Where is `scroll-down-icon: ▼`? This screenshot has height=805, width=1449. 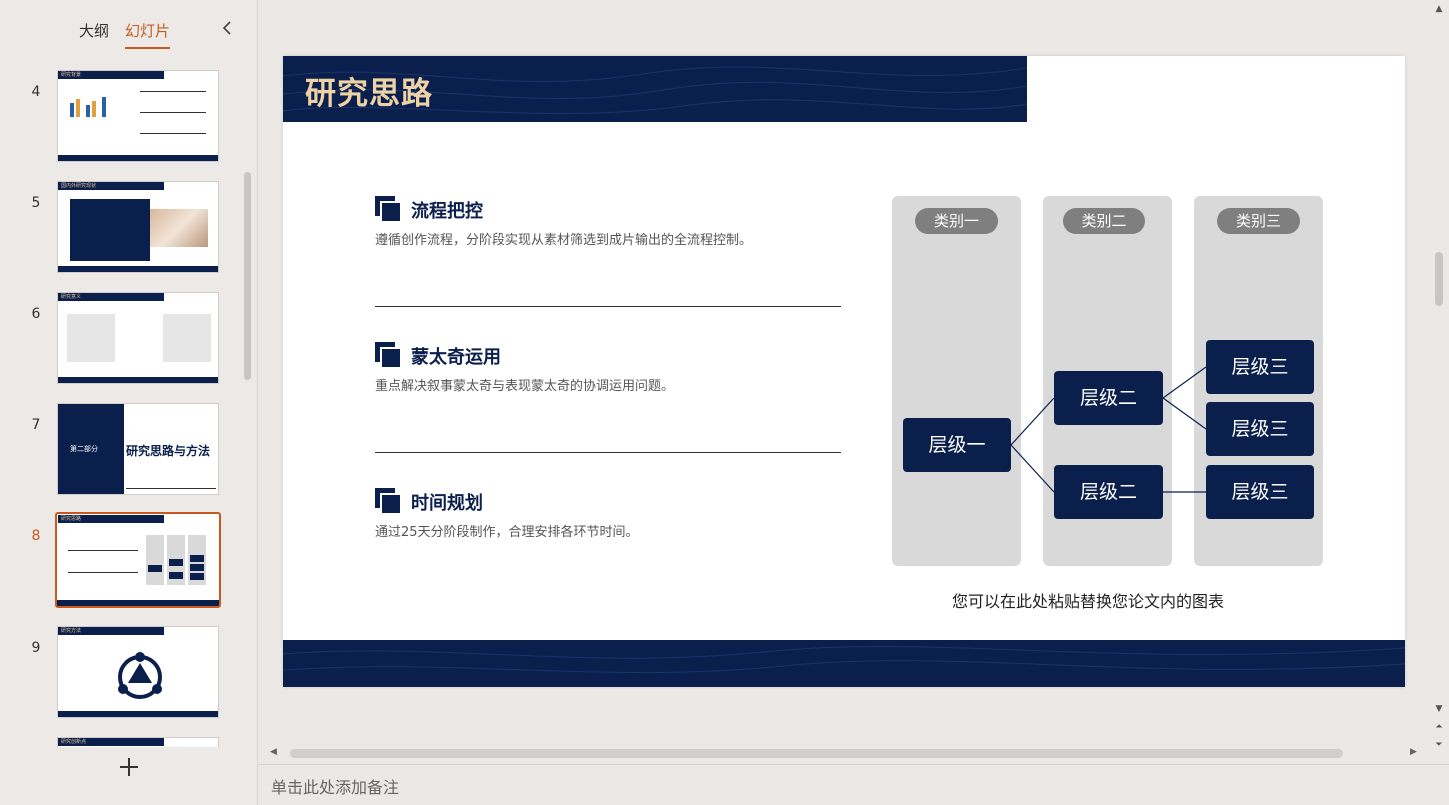 scroll-down-icon: ▼ is located at coordinates (1439, 709).